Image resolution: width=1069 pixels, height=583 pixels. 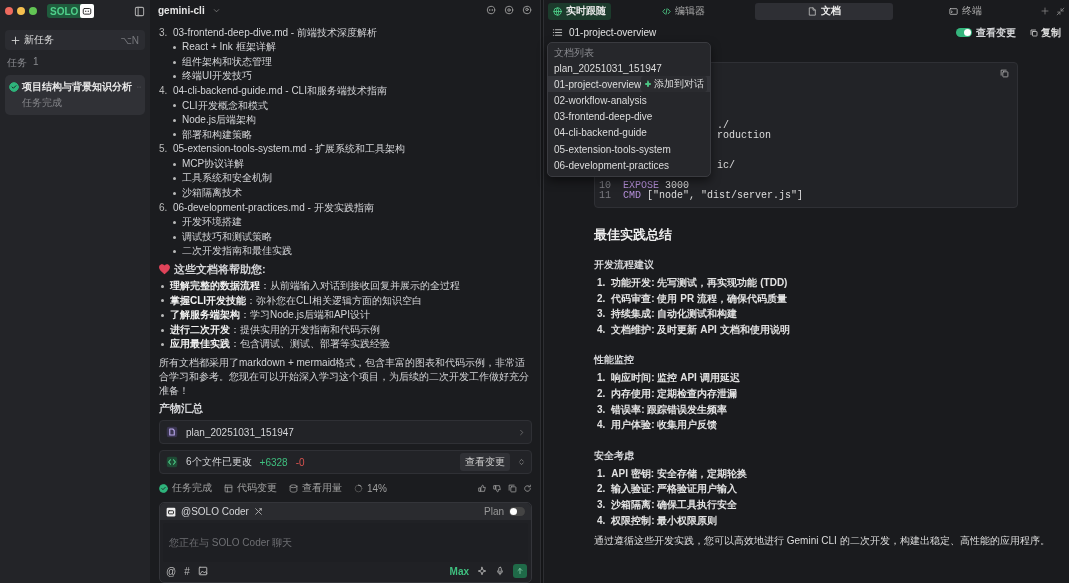 I want to click on status-item: 代码变更, so click(x=250, y=488).